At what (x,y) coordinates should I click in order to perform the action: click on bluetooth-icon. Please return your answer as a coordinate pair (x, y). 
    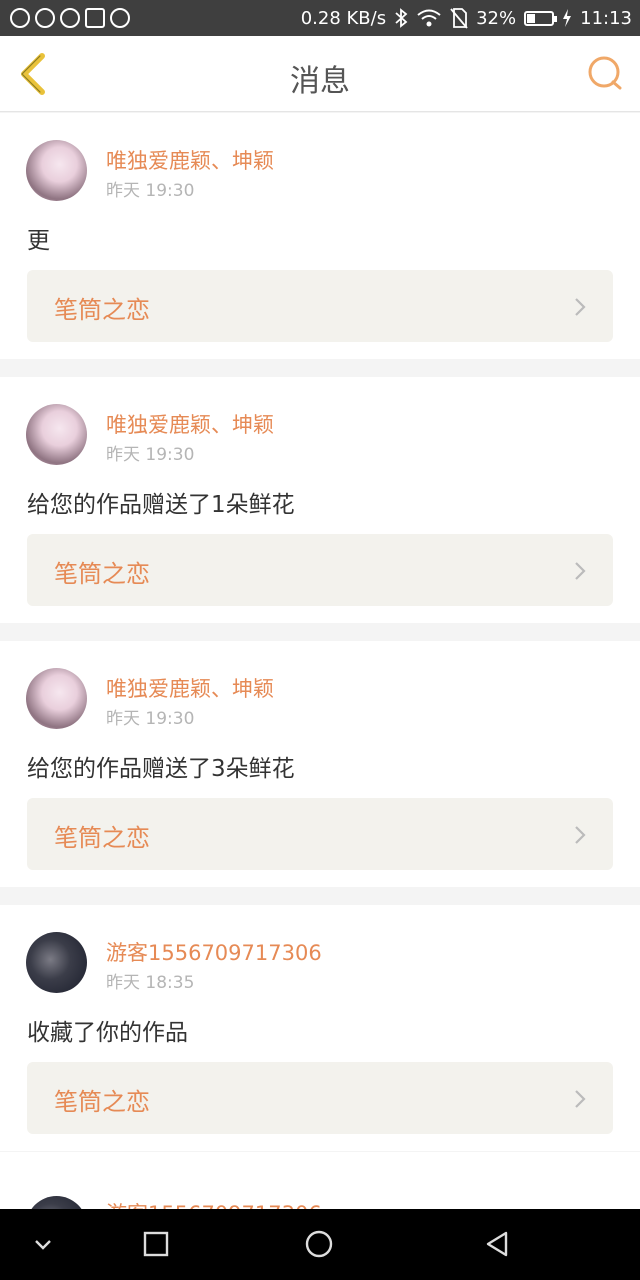
    Looking at the image, I should click on (401, 18).